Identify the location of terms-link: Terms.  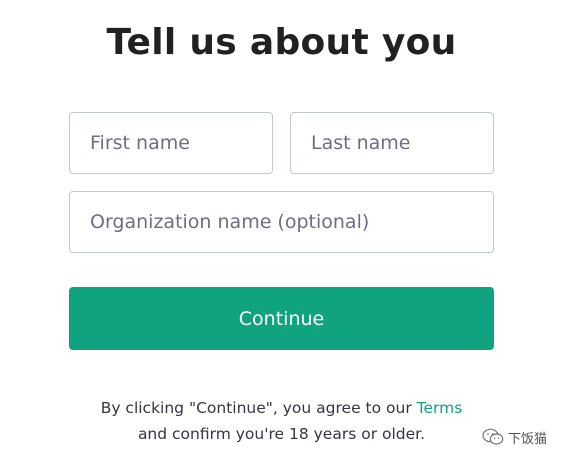
(440, 408).